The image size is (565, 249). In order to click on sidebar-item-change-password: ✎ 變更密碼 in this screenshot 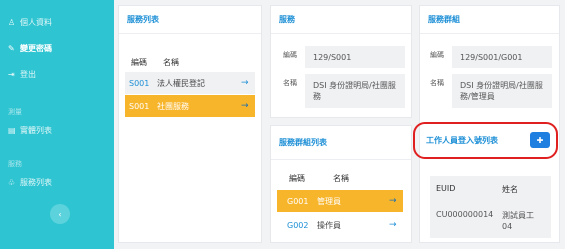, I will do `click(57, 48)`.